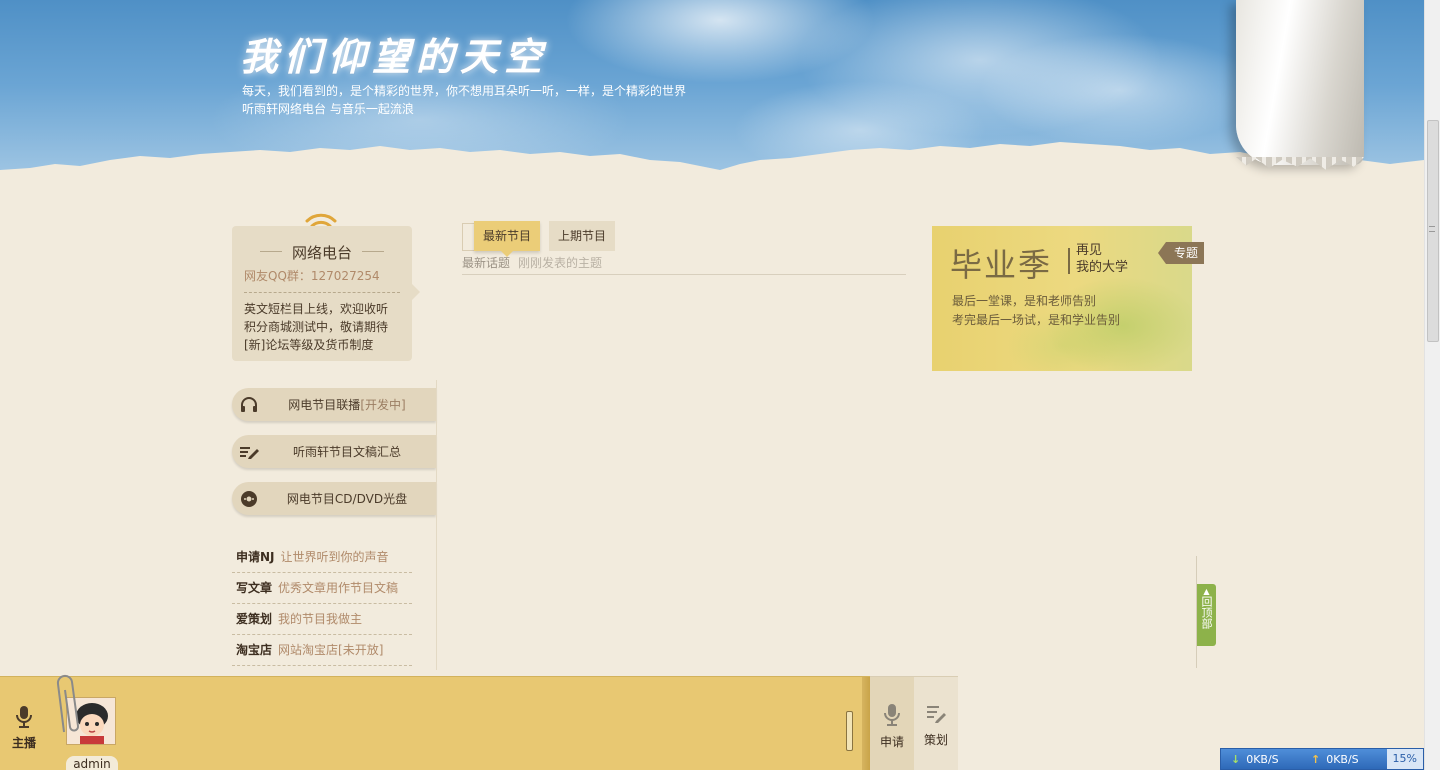 The height and width of the screenshot is (770, 1440). I want to click on network-speed-widget: ↓ 0KB/S ↑ 0KB/S 15%, so click(1322, 759).